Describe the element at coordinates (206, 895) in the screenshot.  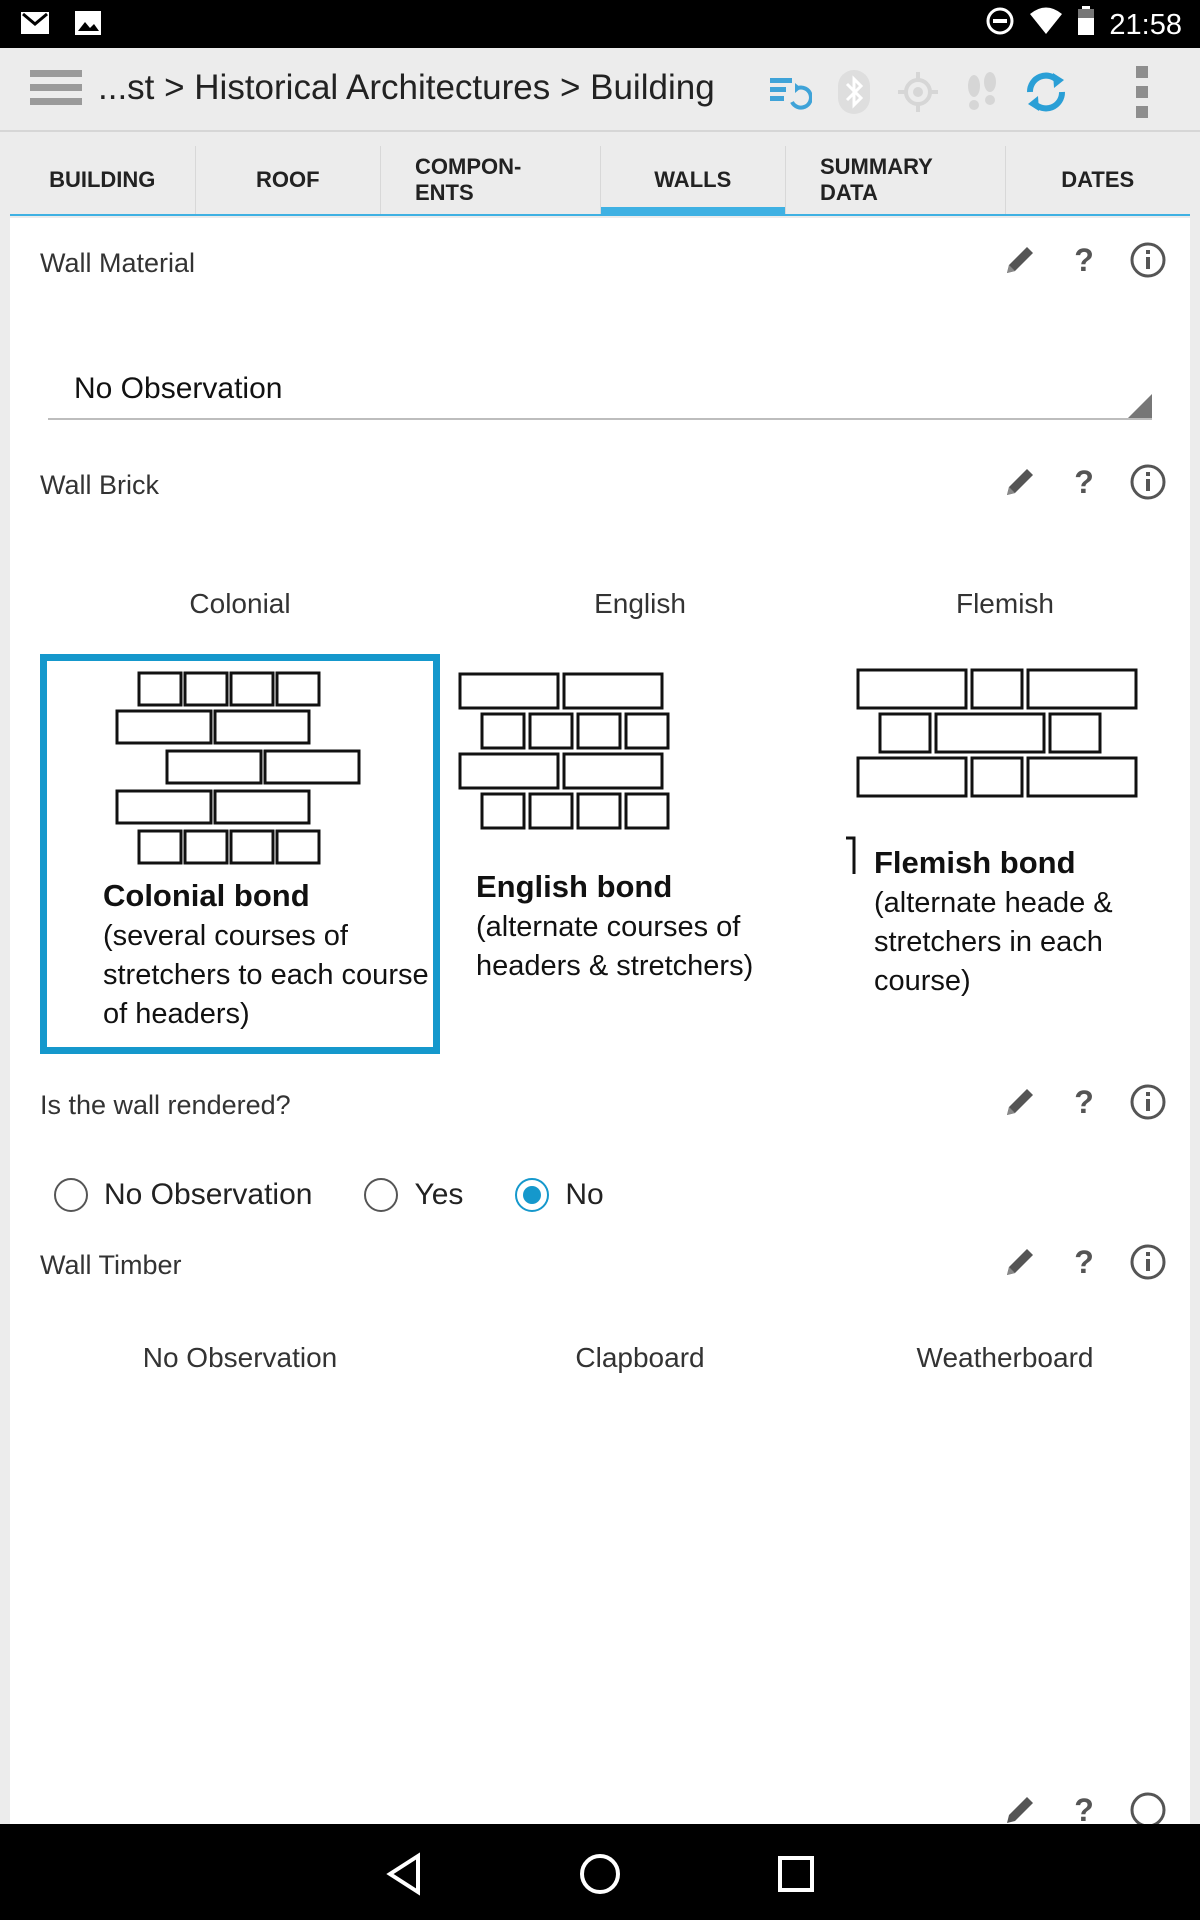
I see `bond-title: Colonial bond` at that location.